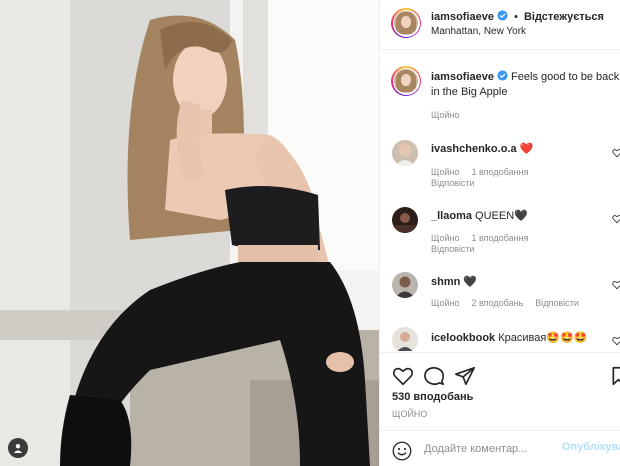  I want to click on author-avatar, so click(406, 23).